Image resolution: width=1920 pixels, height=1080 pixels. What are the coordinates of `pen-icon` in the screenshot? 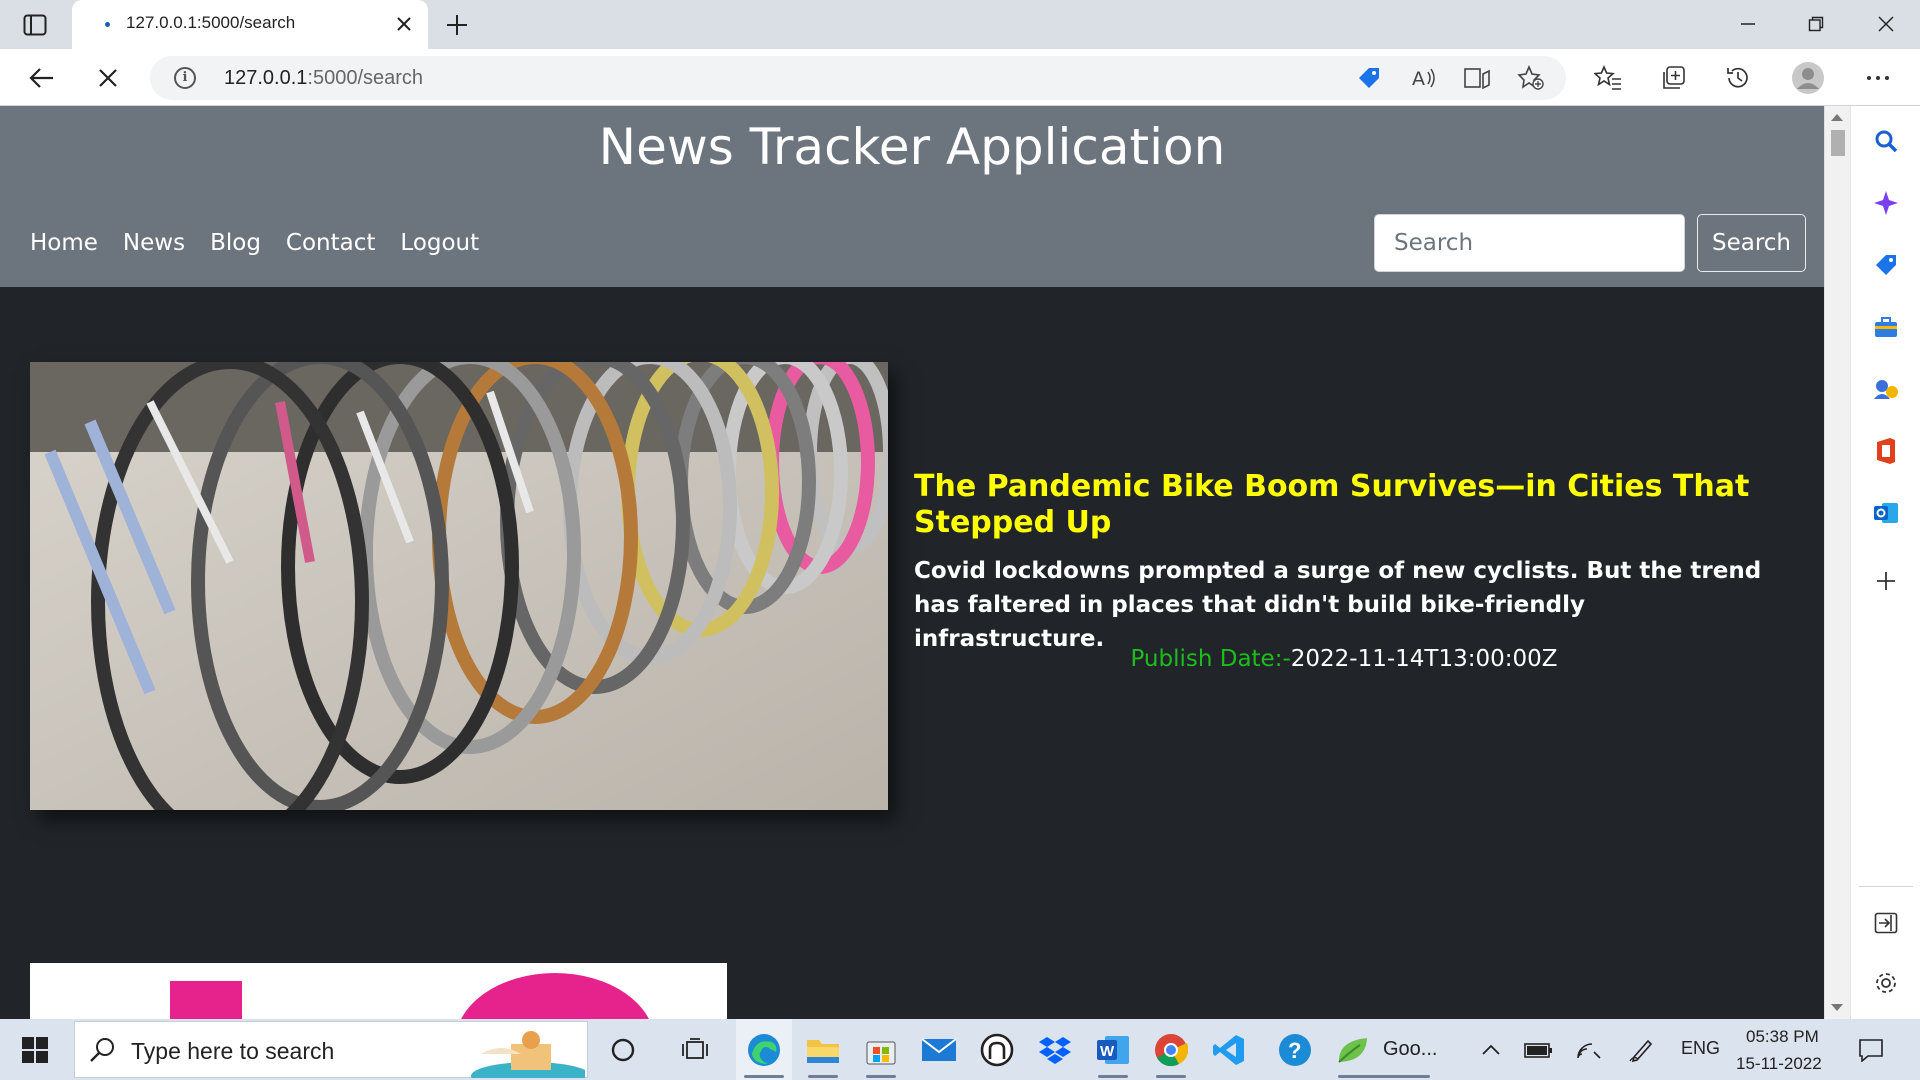 It's located at (1641, 1050).